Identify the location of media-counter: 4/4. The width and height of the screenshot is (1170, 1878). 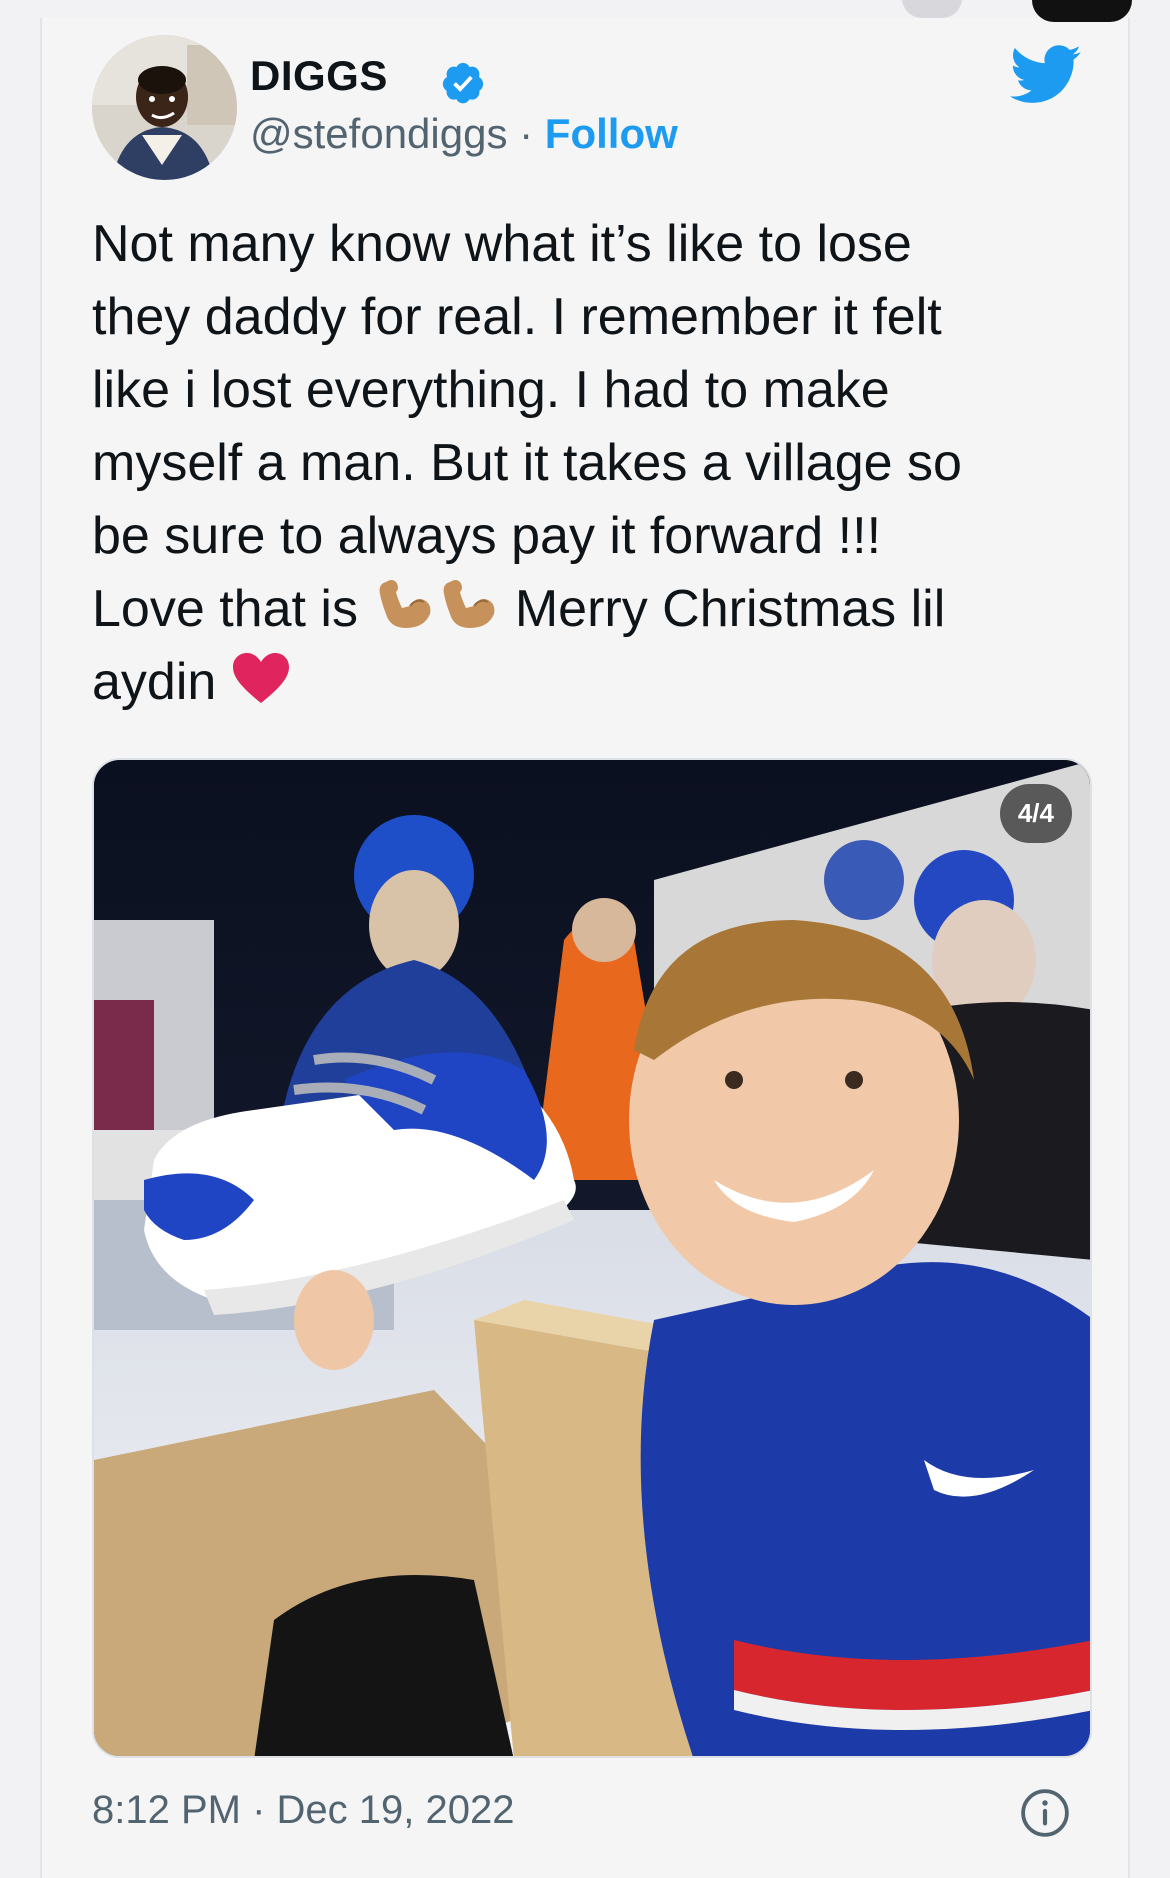
(1035, 813).